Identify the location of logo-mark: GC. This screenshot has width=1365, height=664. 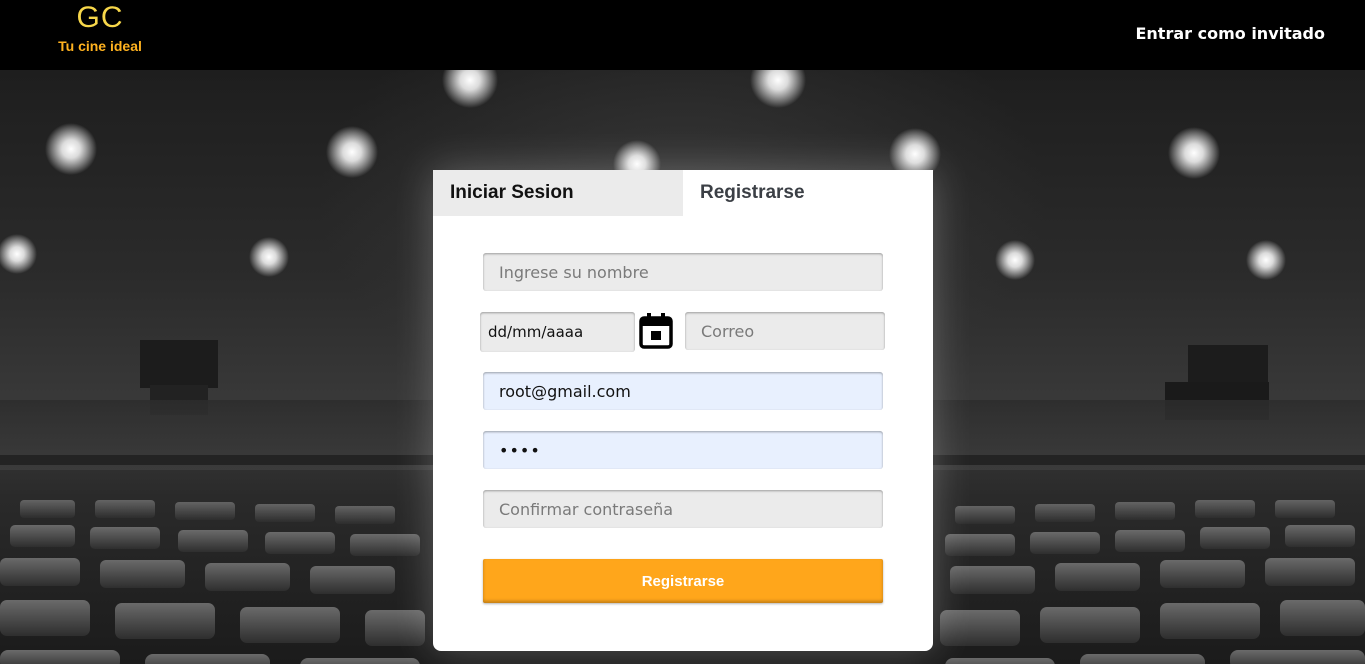
(100, 17).